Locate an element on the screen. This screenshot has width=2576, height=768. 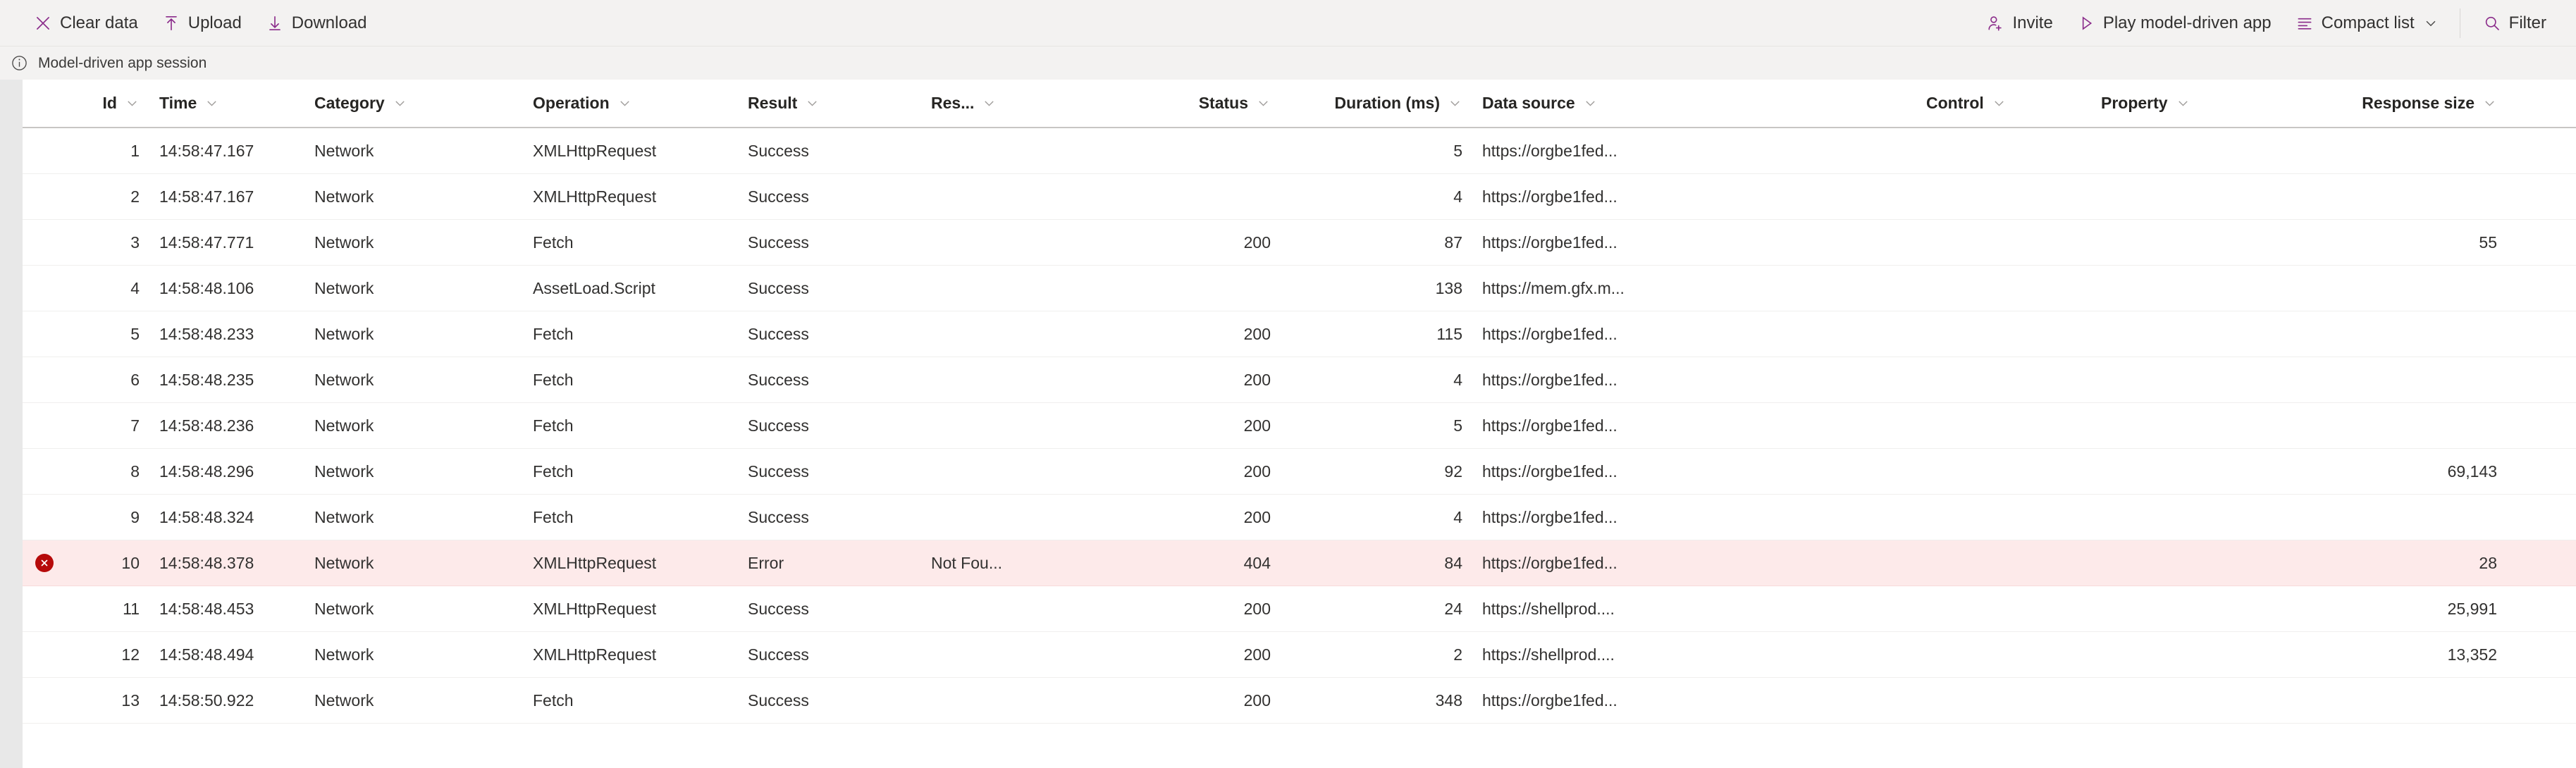
cell-id: 12 is located at coordinates (130, 654).